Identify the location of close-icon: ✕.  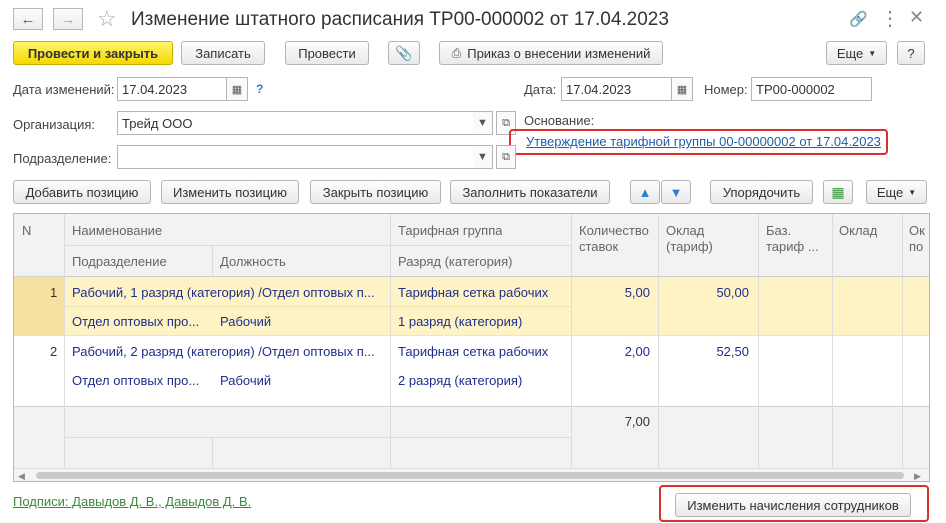
(916, 17).